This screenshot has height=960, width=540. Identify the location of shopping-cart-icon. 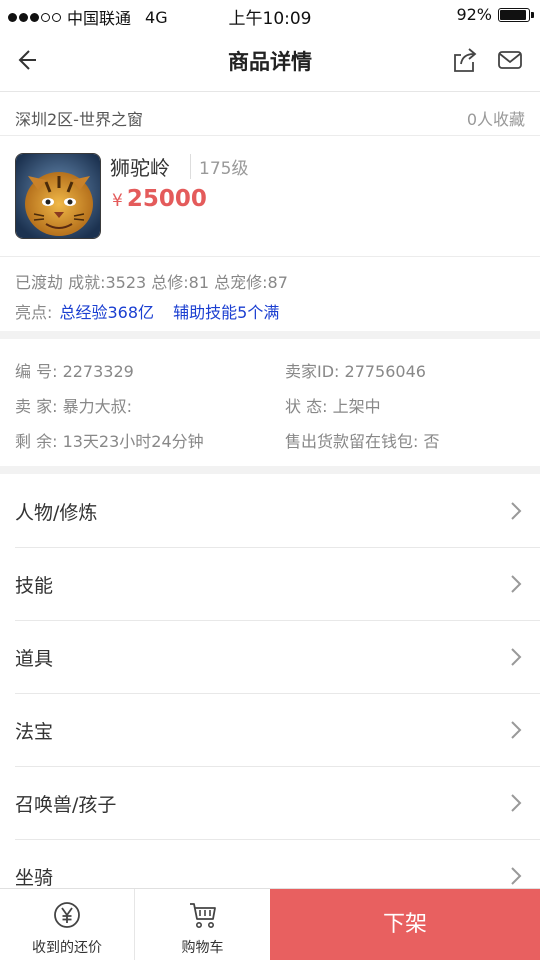
(202, 915).